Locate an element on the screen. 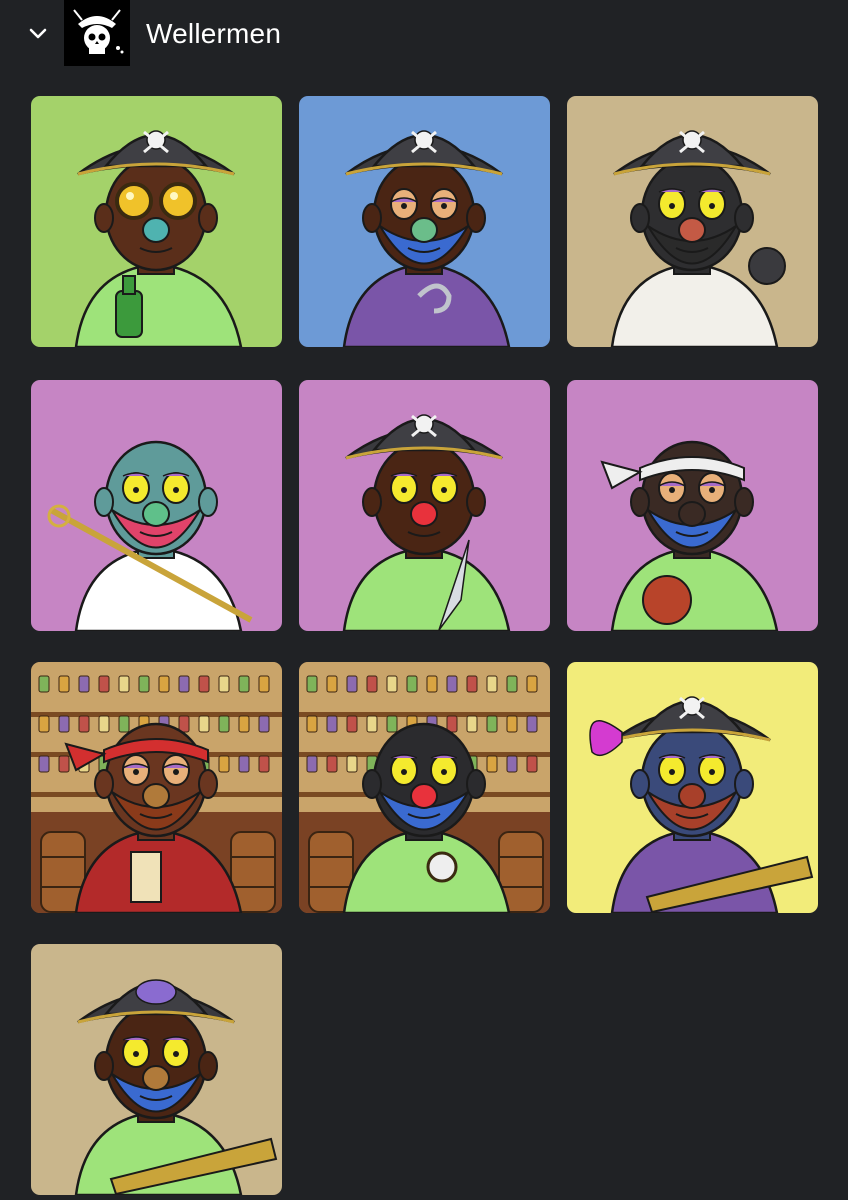 The width and height of the screenshot is (848, 1200). collection-logo is located at coordinates (97, 33).